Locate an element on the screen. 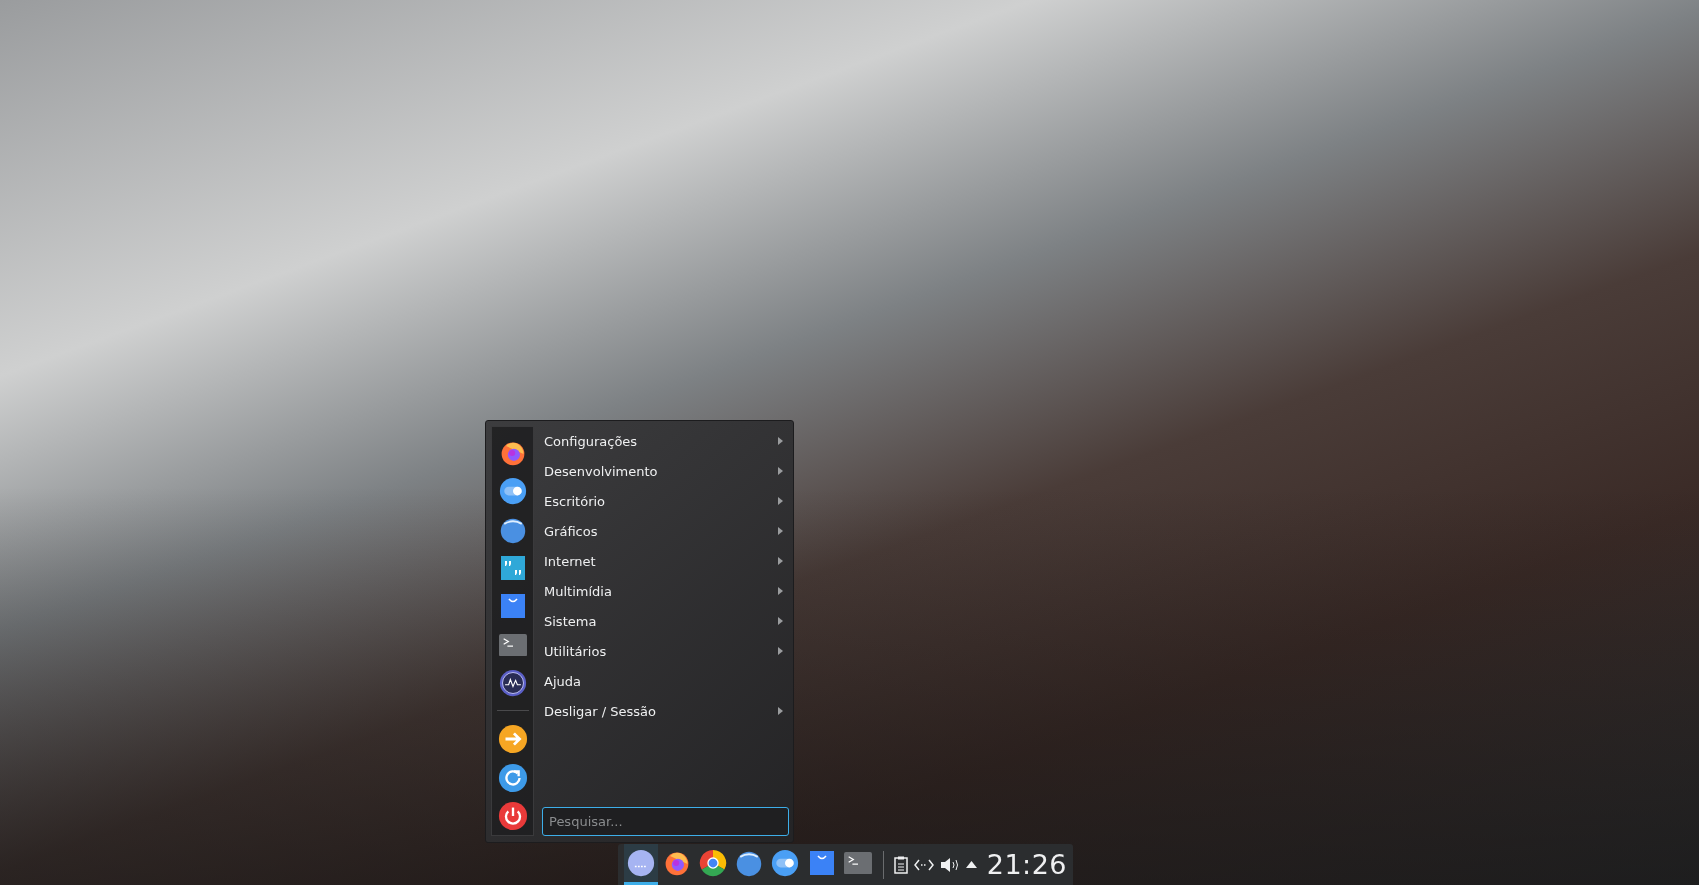 The height and width of the screenshot is (885, 1699). menu-item: Gráficos is located at coordinates (665, 531).